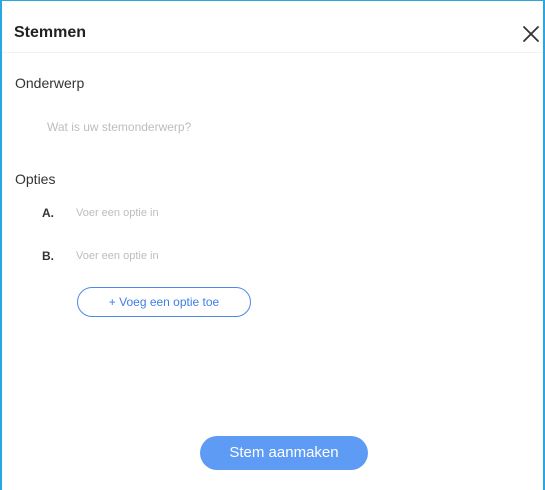 The image size is (545, 490). I want to click on add-option-button: + Voeg een optie toe, so click(164, 302).